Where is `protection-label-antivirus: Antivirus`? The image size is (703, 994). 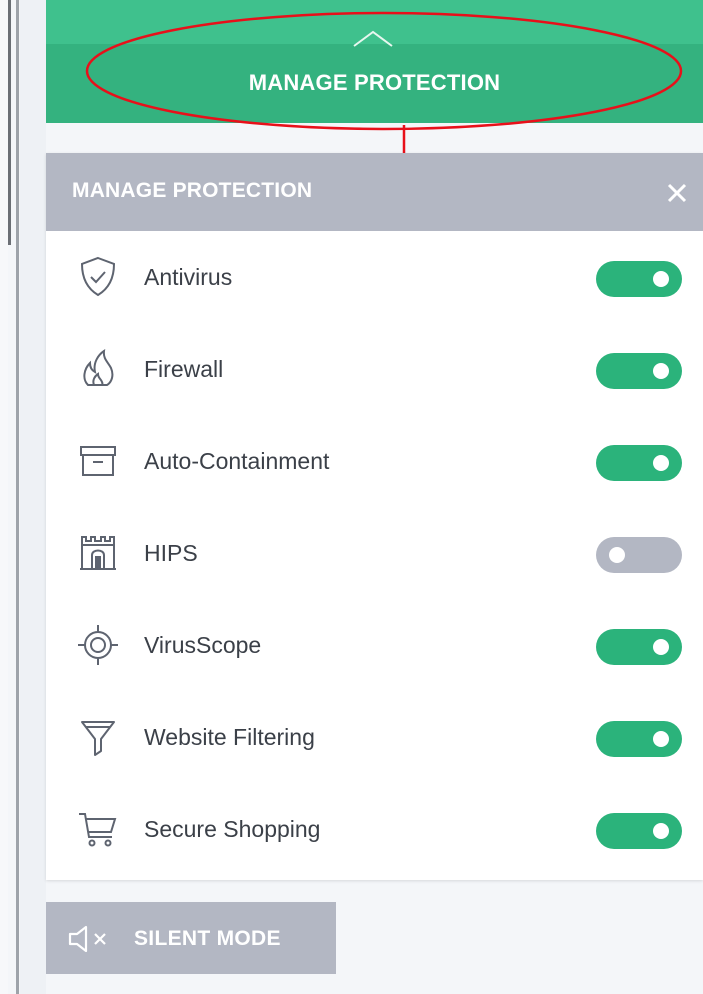
protection-label-antivirus: Antivirus is located at coordinates (188, 277).